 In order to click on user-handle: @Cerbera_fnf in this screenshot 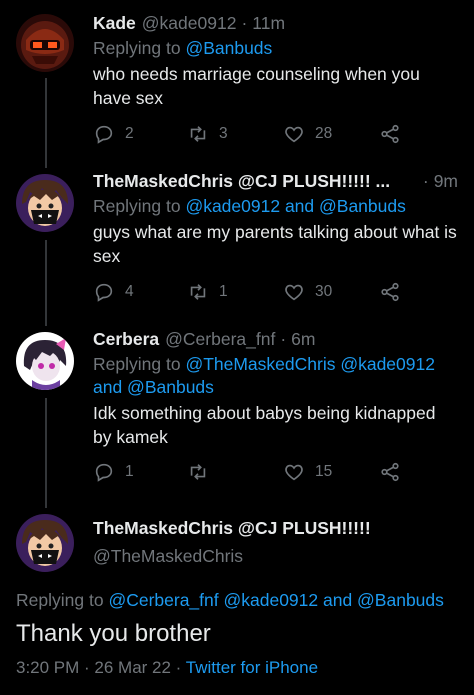, I will do `click(220, 339)`.